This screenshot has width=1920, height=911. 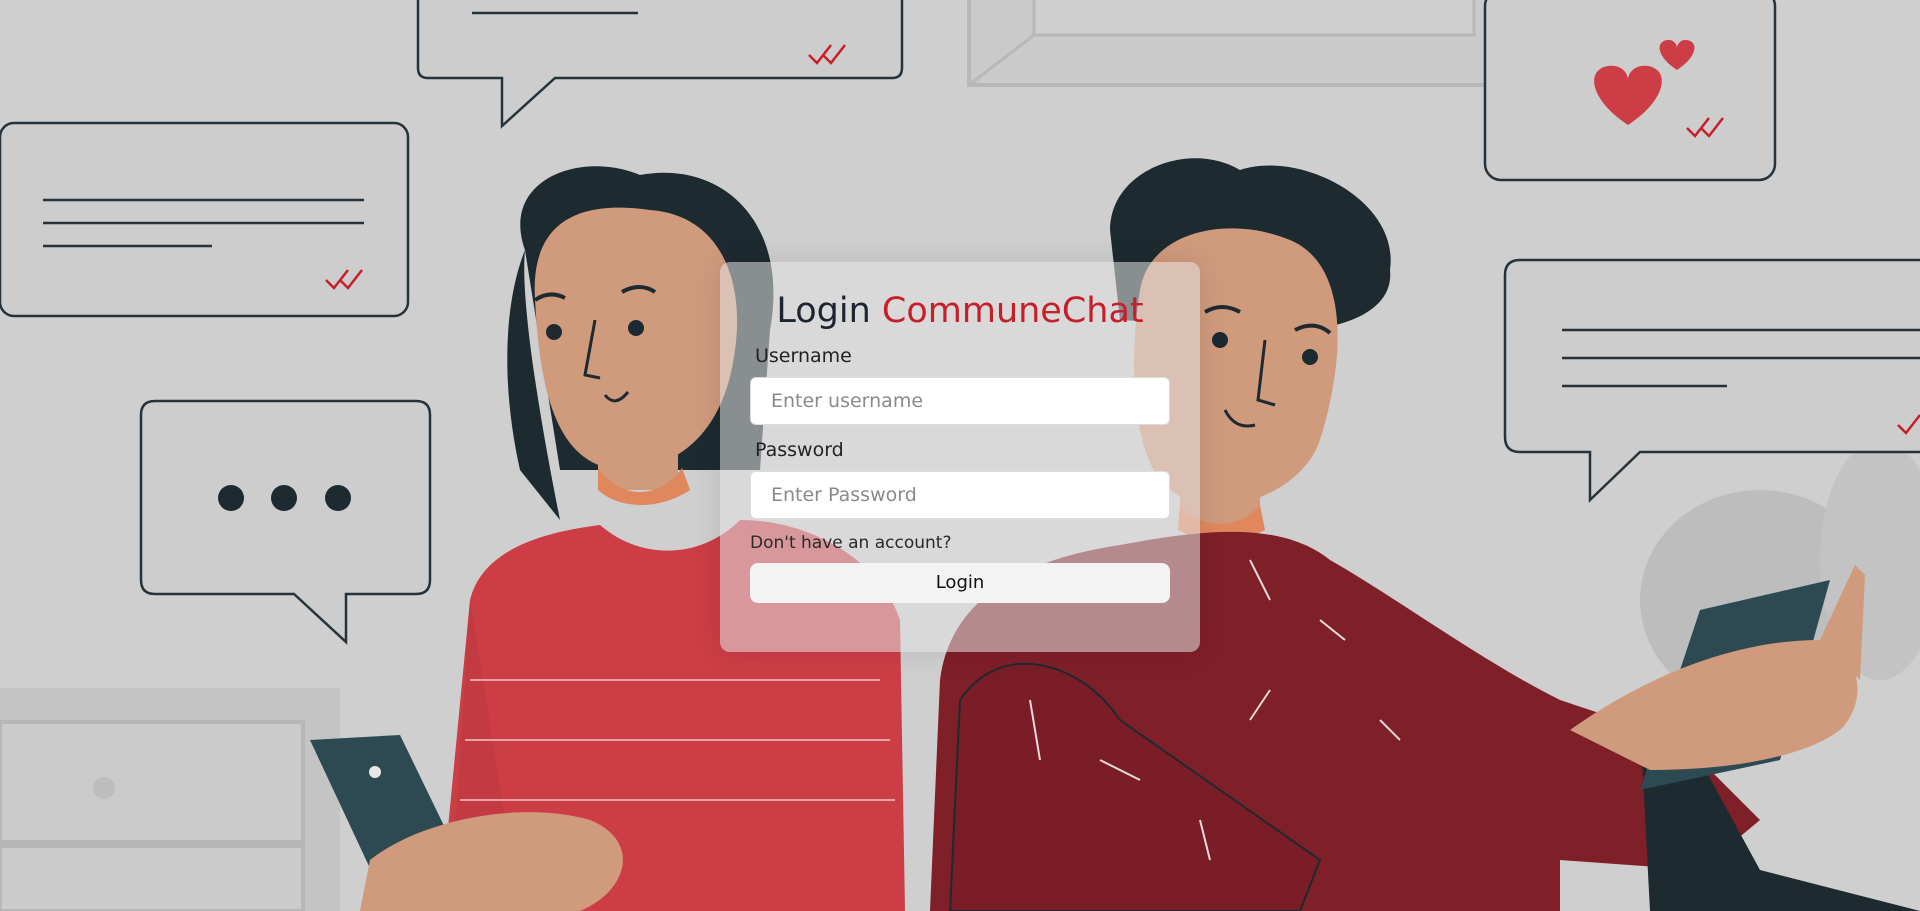 What do you see at coordinates (960, 494) in the screenshot?
I see `password-input` at bounding box center [960, 494].